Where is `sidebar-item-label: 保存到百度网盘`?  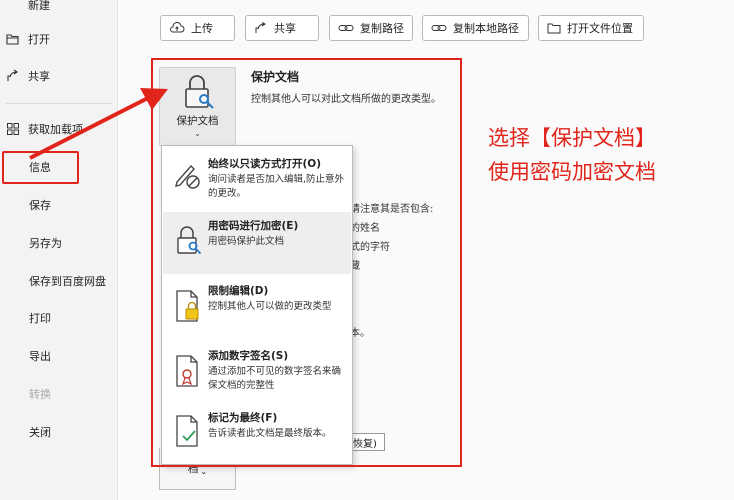
sidebar-item-label: 保存到百度网盘 is located at coordinates (67, 281).